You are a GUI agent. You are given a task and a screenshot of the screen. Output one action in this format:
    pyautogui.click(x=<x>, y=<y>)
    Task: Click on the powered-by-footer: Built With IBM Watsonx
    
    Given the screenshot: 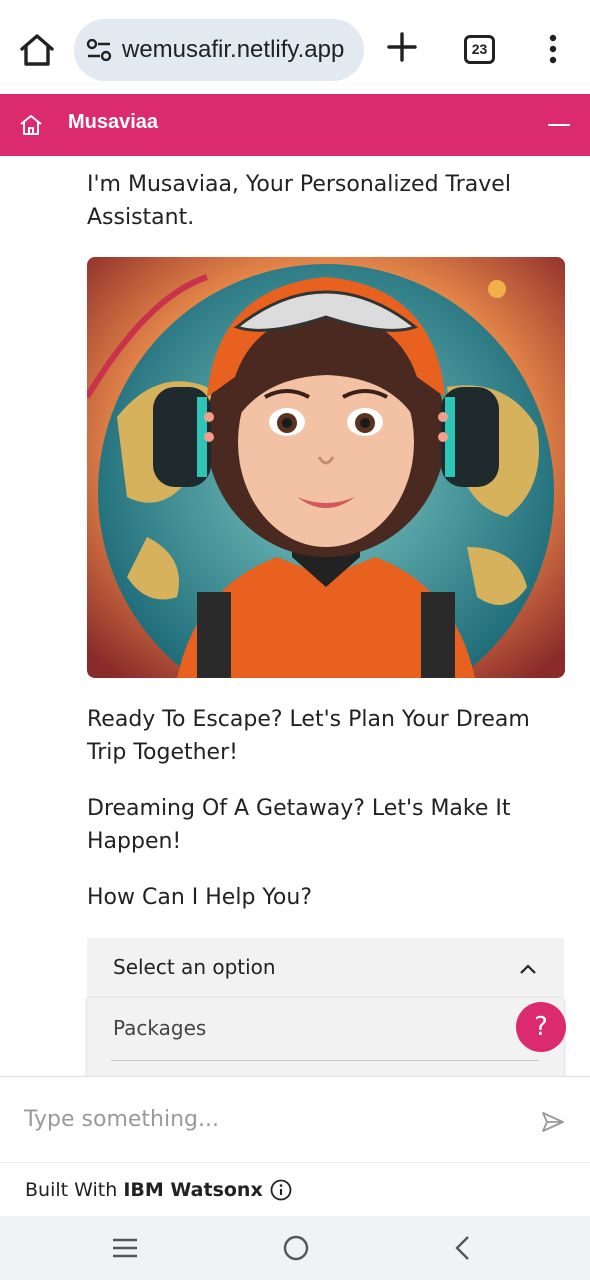 What is the action you would take?
    pyautogui.click(x=295, y=1189)
    